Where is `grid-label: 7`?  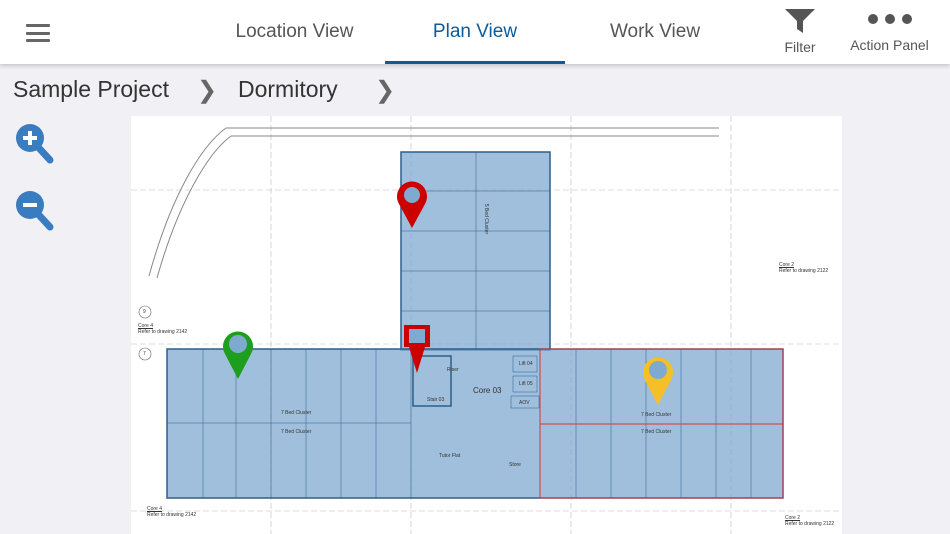 grid-label: 7 is located at coordinates (144, 354).